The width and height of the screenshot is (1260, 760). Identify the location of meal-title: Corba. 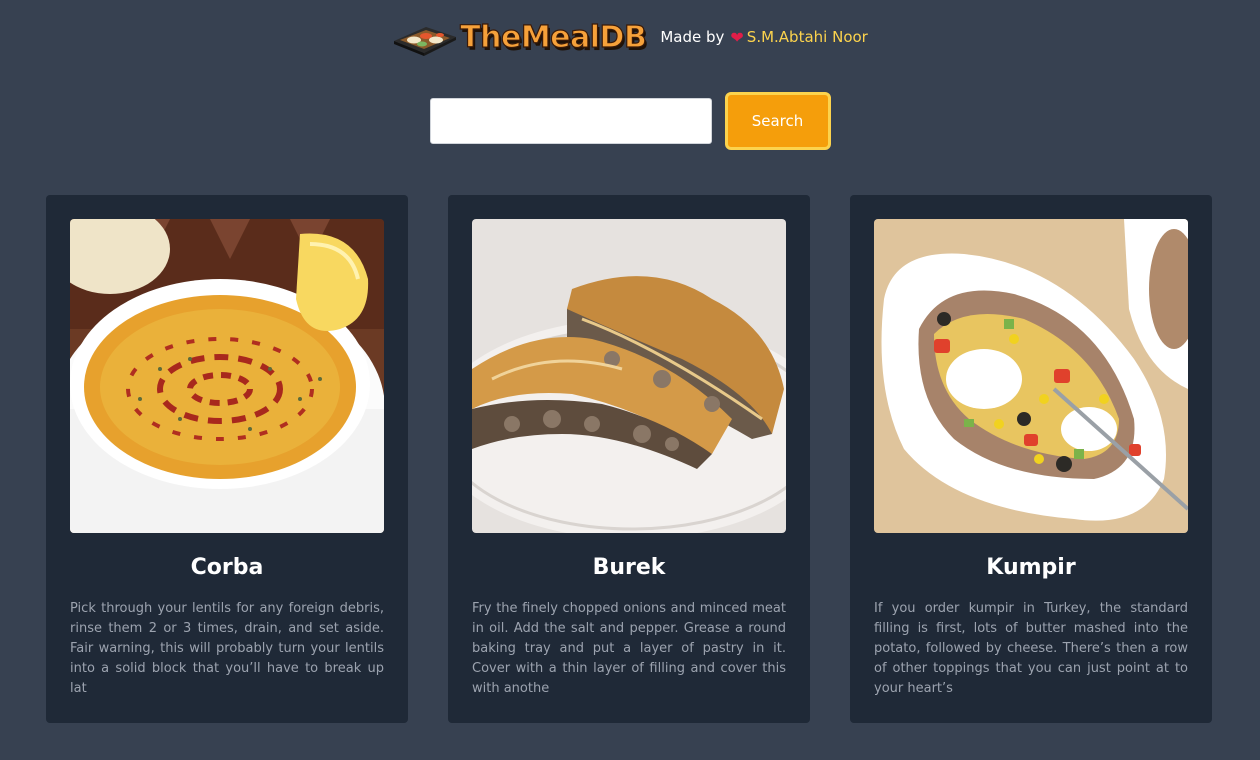
(227, 567).